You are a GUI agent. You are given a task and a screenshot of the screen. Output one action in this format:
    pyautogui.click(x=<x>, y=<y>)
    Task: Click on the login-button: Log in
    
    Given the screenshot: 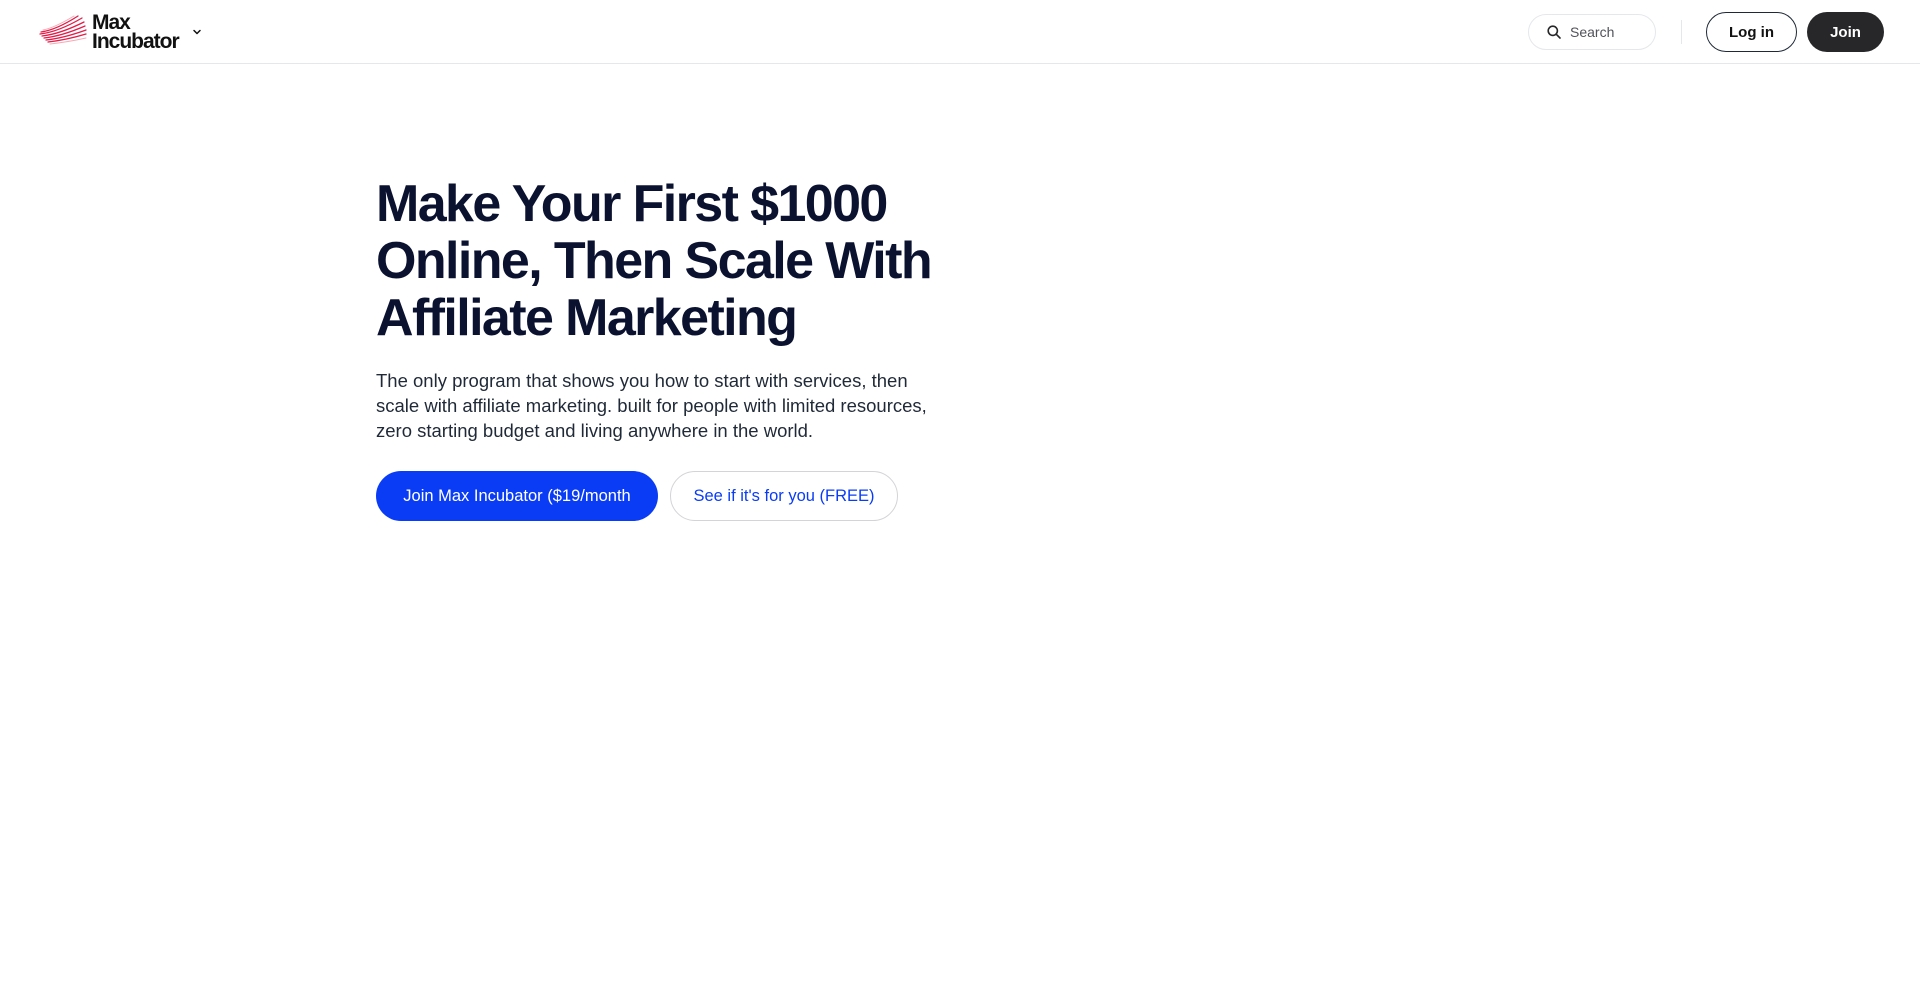 What is the action you would take?
    pyautogui.click(x=1751, y=32)
    